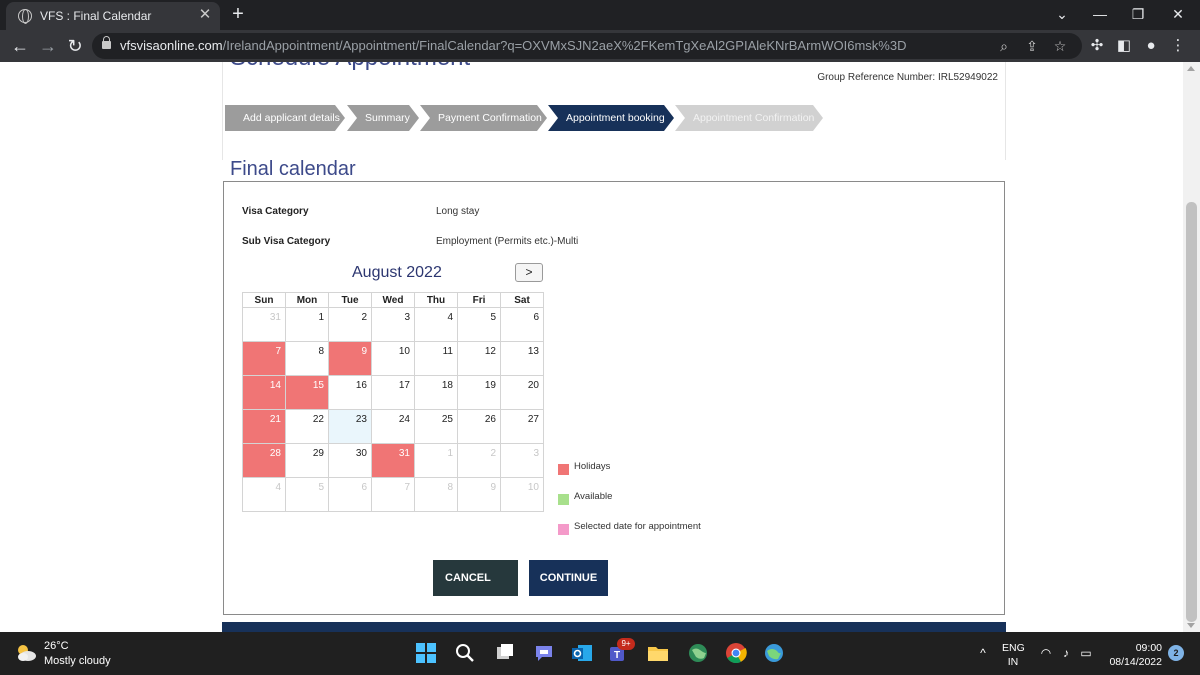 The width and height of the screenshot is (1200, 675). I want to click on calendar-day: 8, so click(307, 358).